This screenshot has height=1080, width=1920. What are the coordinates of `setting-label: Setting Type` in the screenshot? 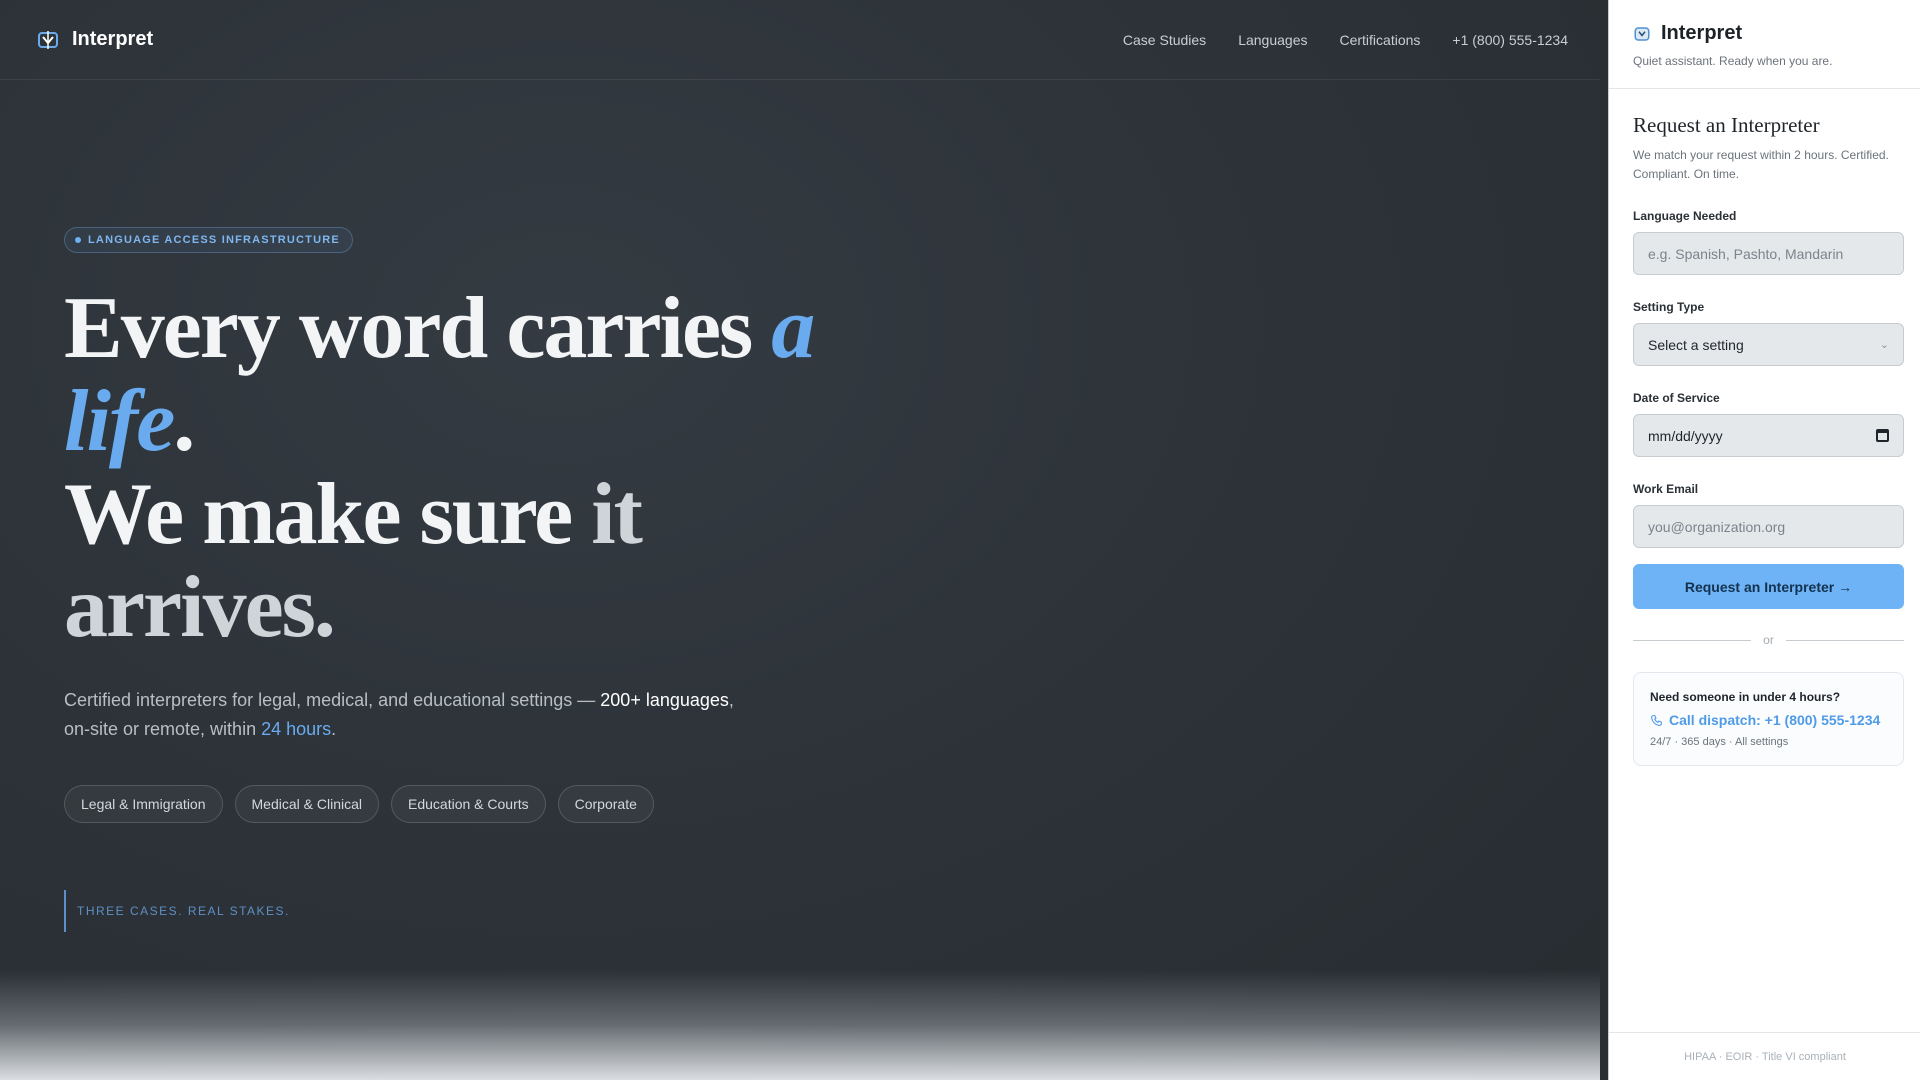 It's located at (1669, 307).